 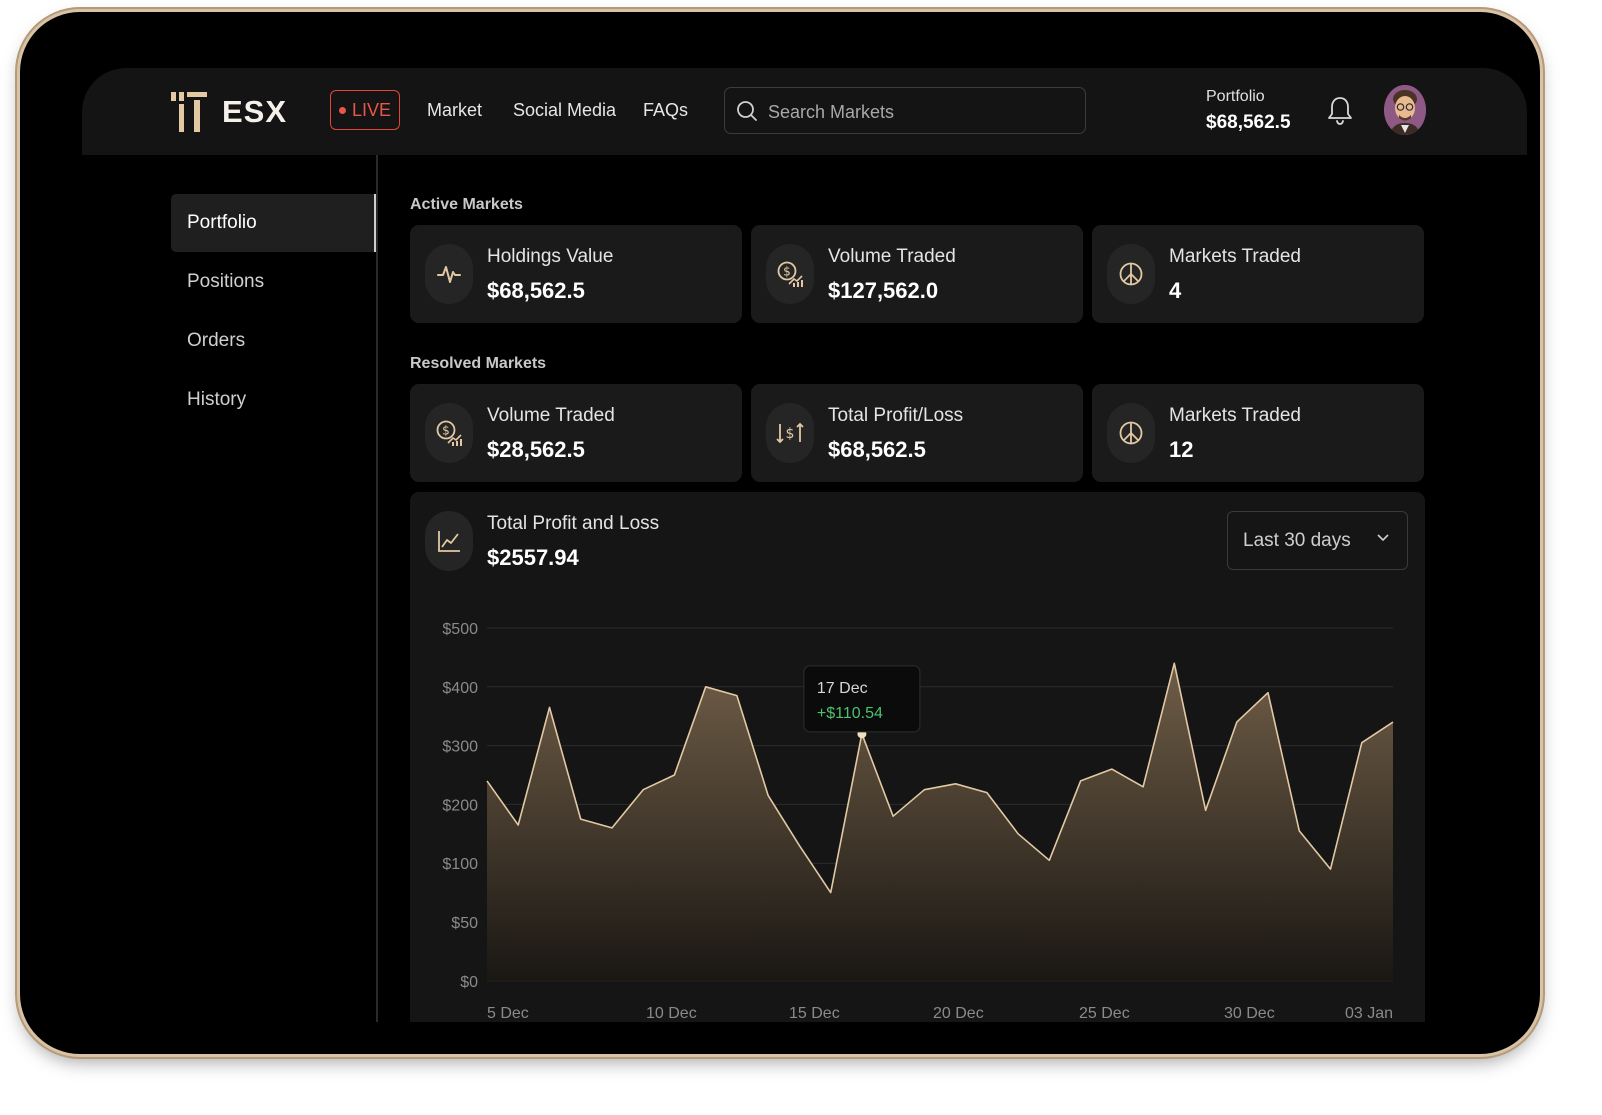 I want to click on y-tick-label: $200, so click(x=460, y=805).